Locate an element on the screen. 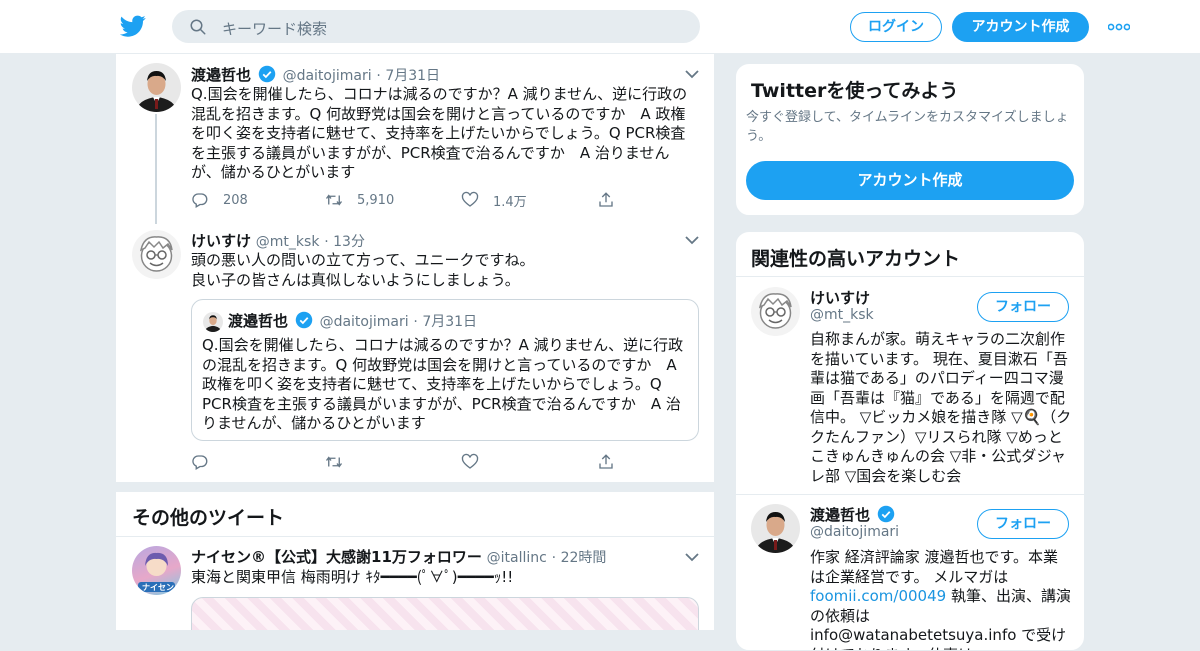  like-action: 1.4万 is located at coordinates (494, 200).